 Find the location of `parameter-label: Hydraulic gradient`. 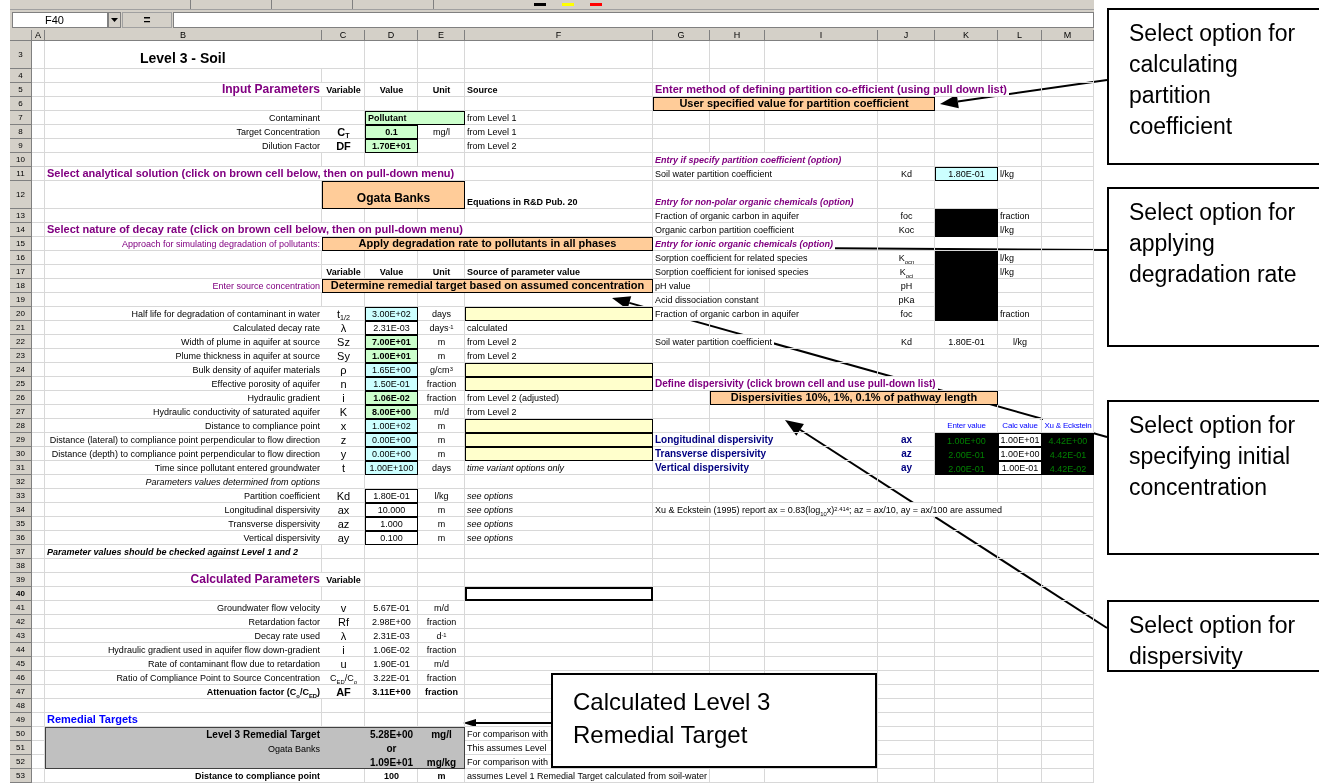

parameter-label: Hydraulic gradient is located at coordinates (283, 397).